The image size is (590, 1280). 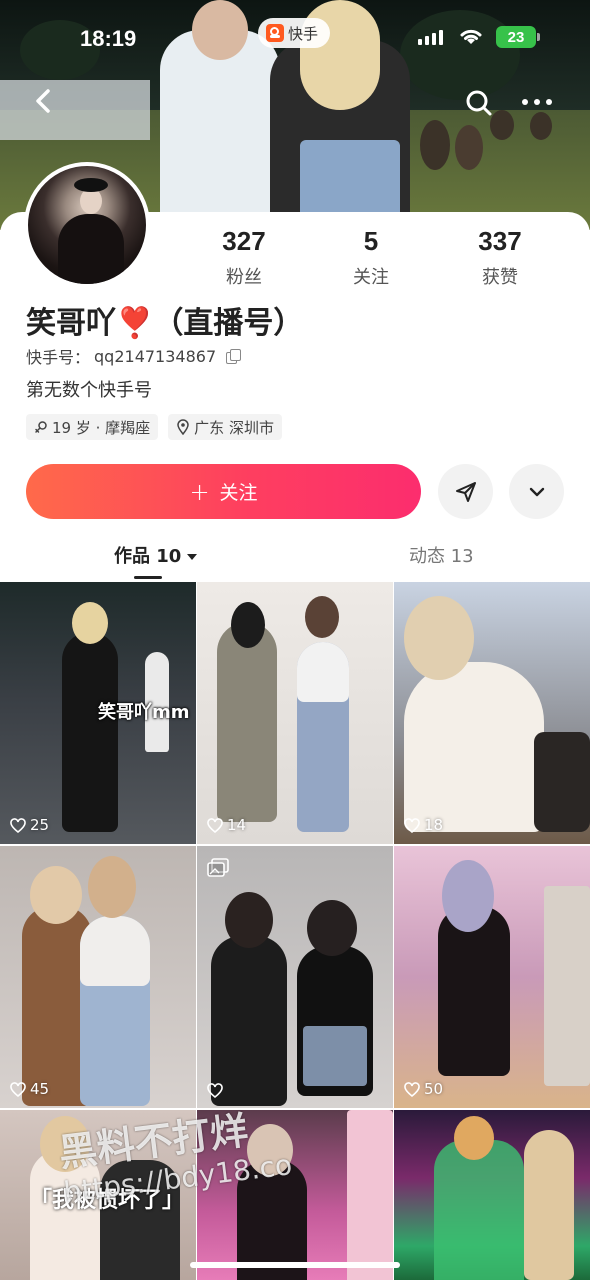 What do you see at coordinates (471, 36) in the screenshot?
I see `wifi-icon` at bounding box center [471, 36].